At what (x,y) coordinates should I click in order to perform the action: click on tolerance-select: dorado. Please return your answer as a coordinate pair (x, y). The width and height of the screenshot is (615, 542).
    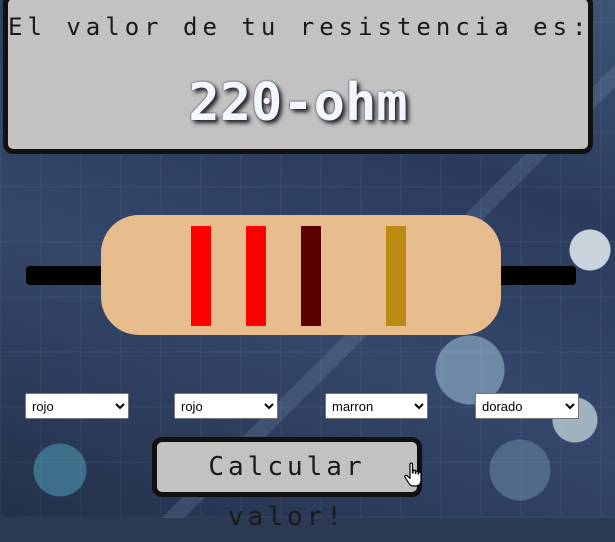
    Looking at the image, I should click on (527, 406).